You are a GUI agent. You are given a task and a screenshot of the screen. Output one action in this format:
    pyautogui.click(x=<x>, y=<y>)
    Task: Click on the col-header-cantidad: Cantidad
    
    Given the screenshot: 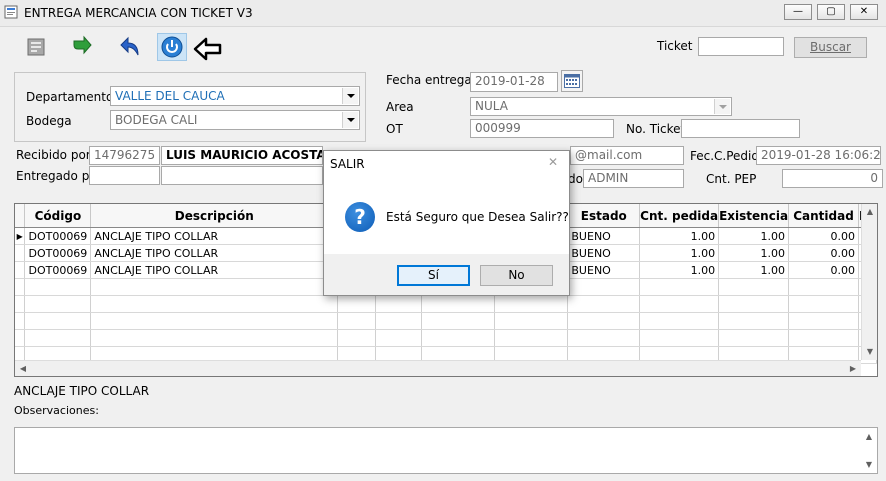 What is the action you would take?
    pyautogui.click(x=823, y=216)
    